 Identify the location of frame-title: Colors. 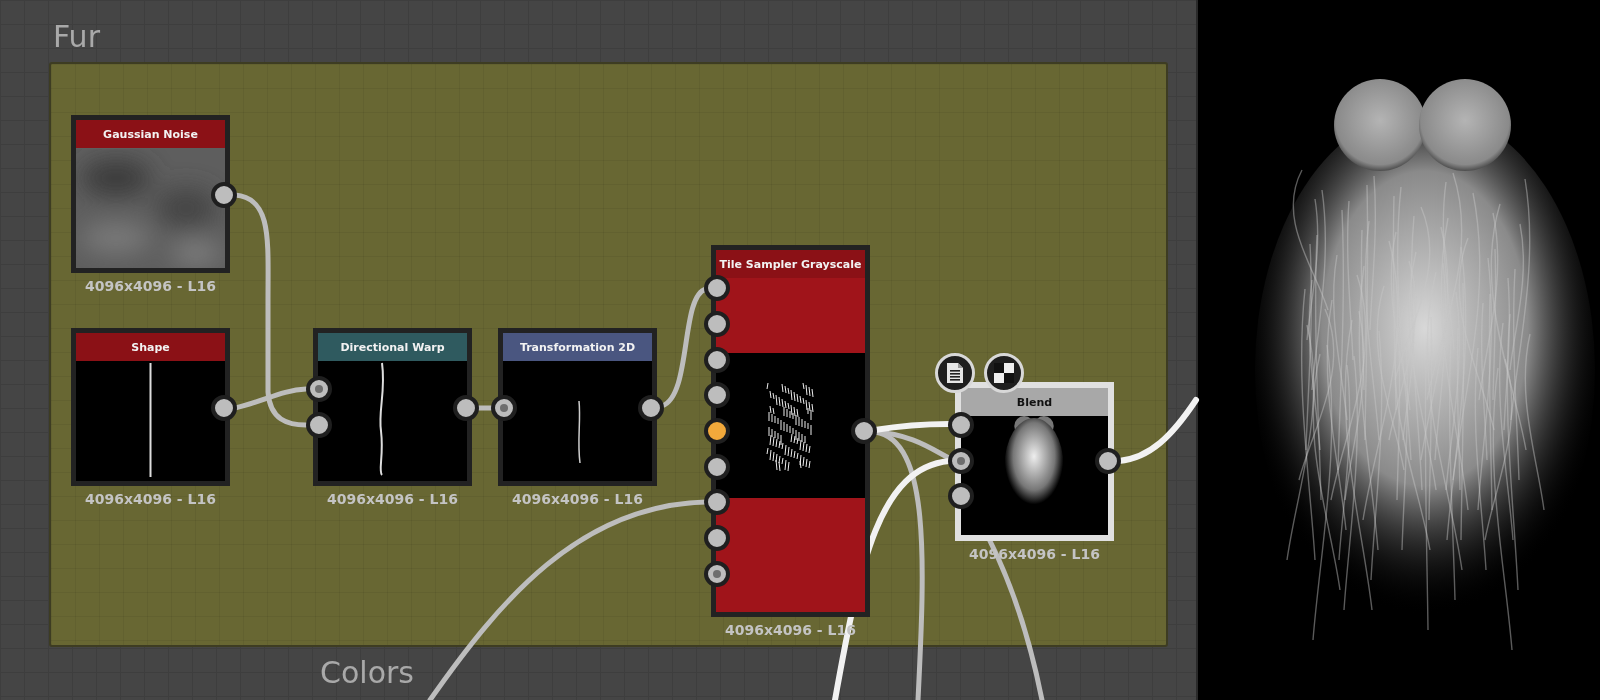
(367, 672).